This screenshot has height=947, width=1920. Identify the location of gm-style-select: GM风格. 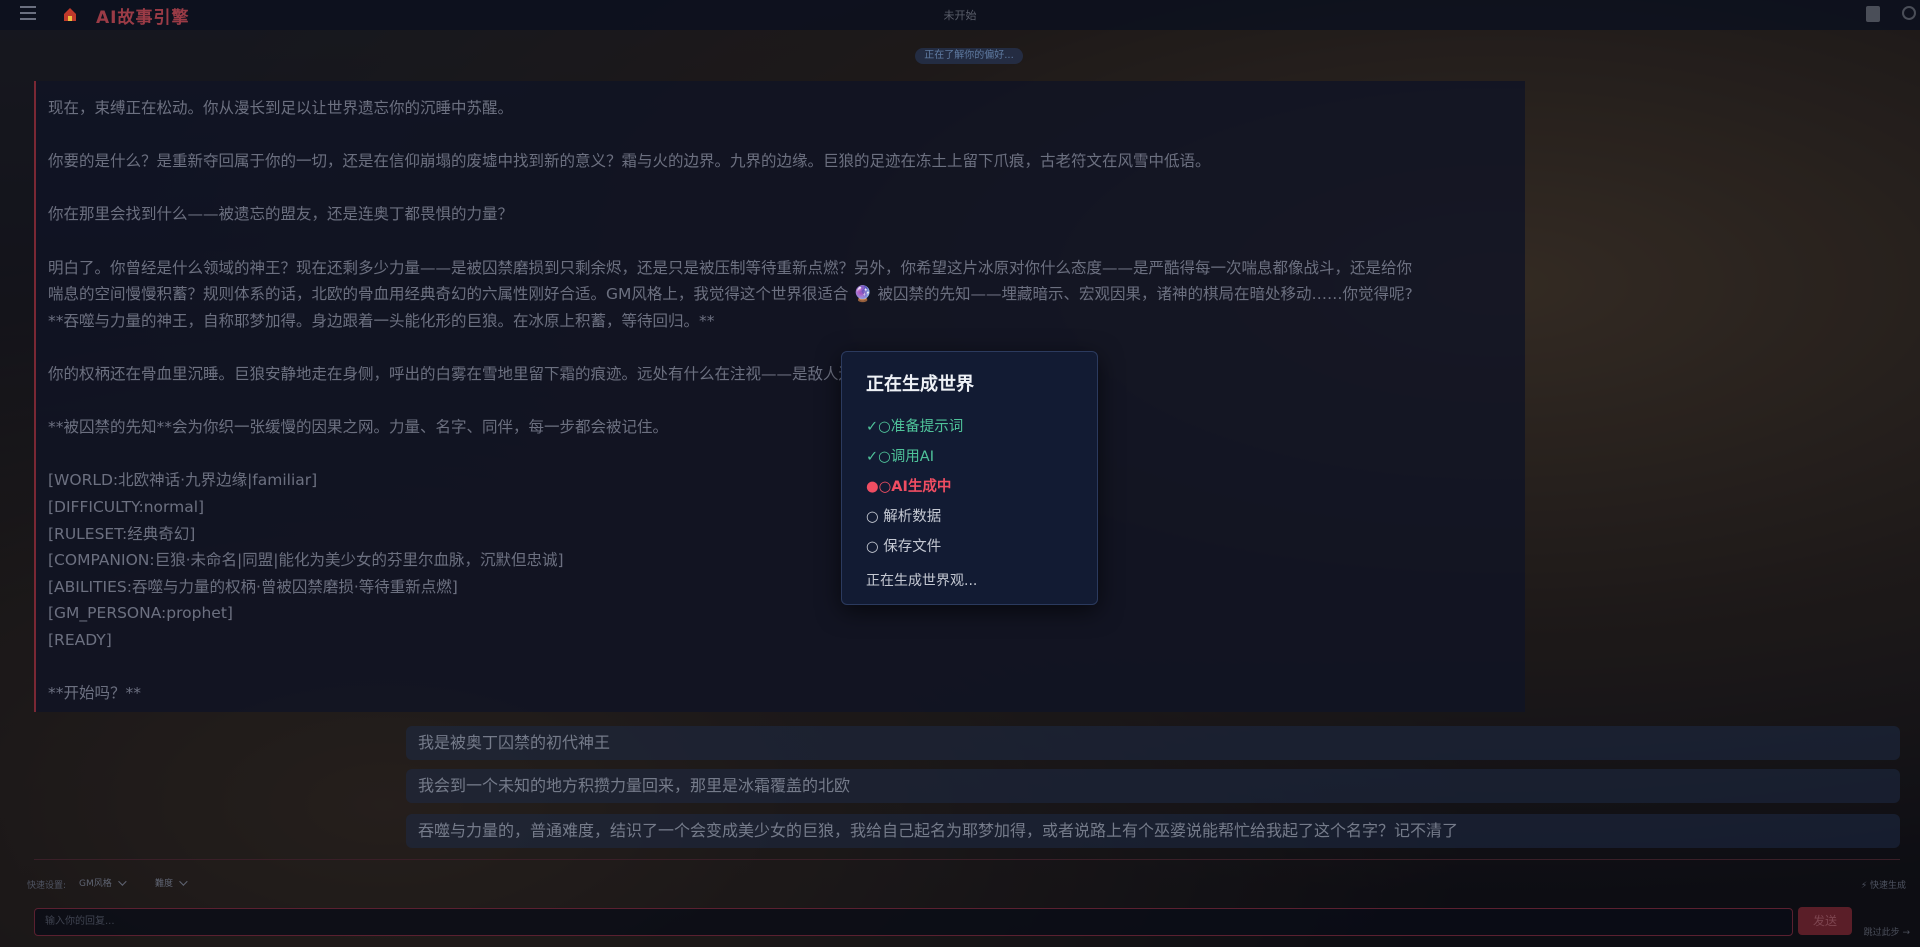
(103, 884).